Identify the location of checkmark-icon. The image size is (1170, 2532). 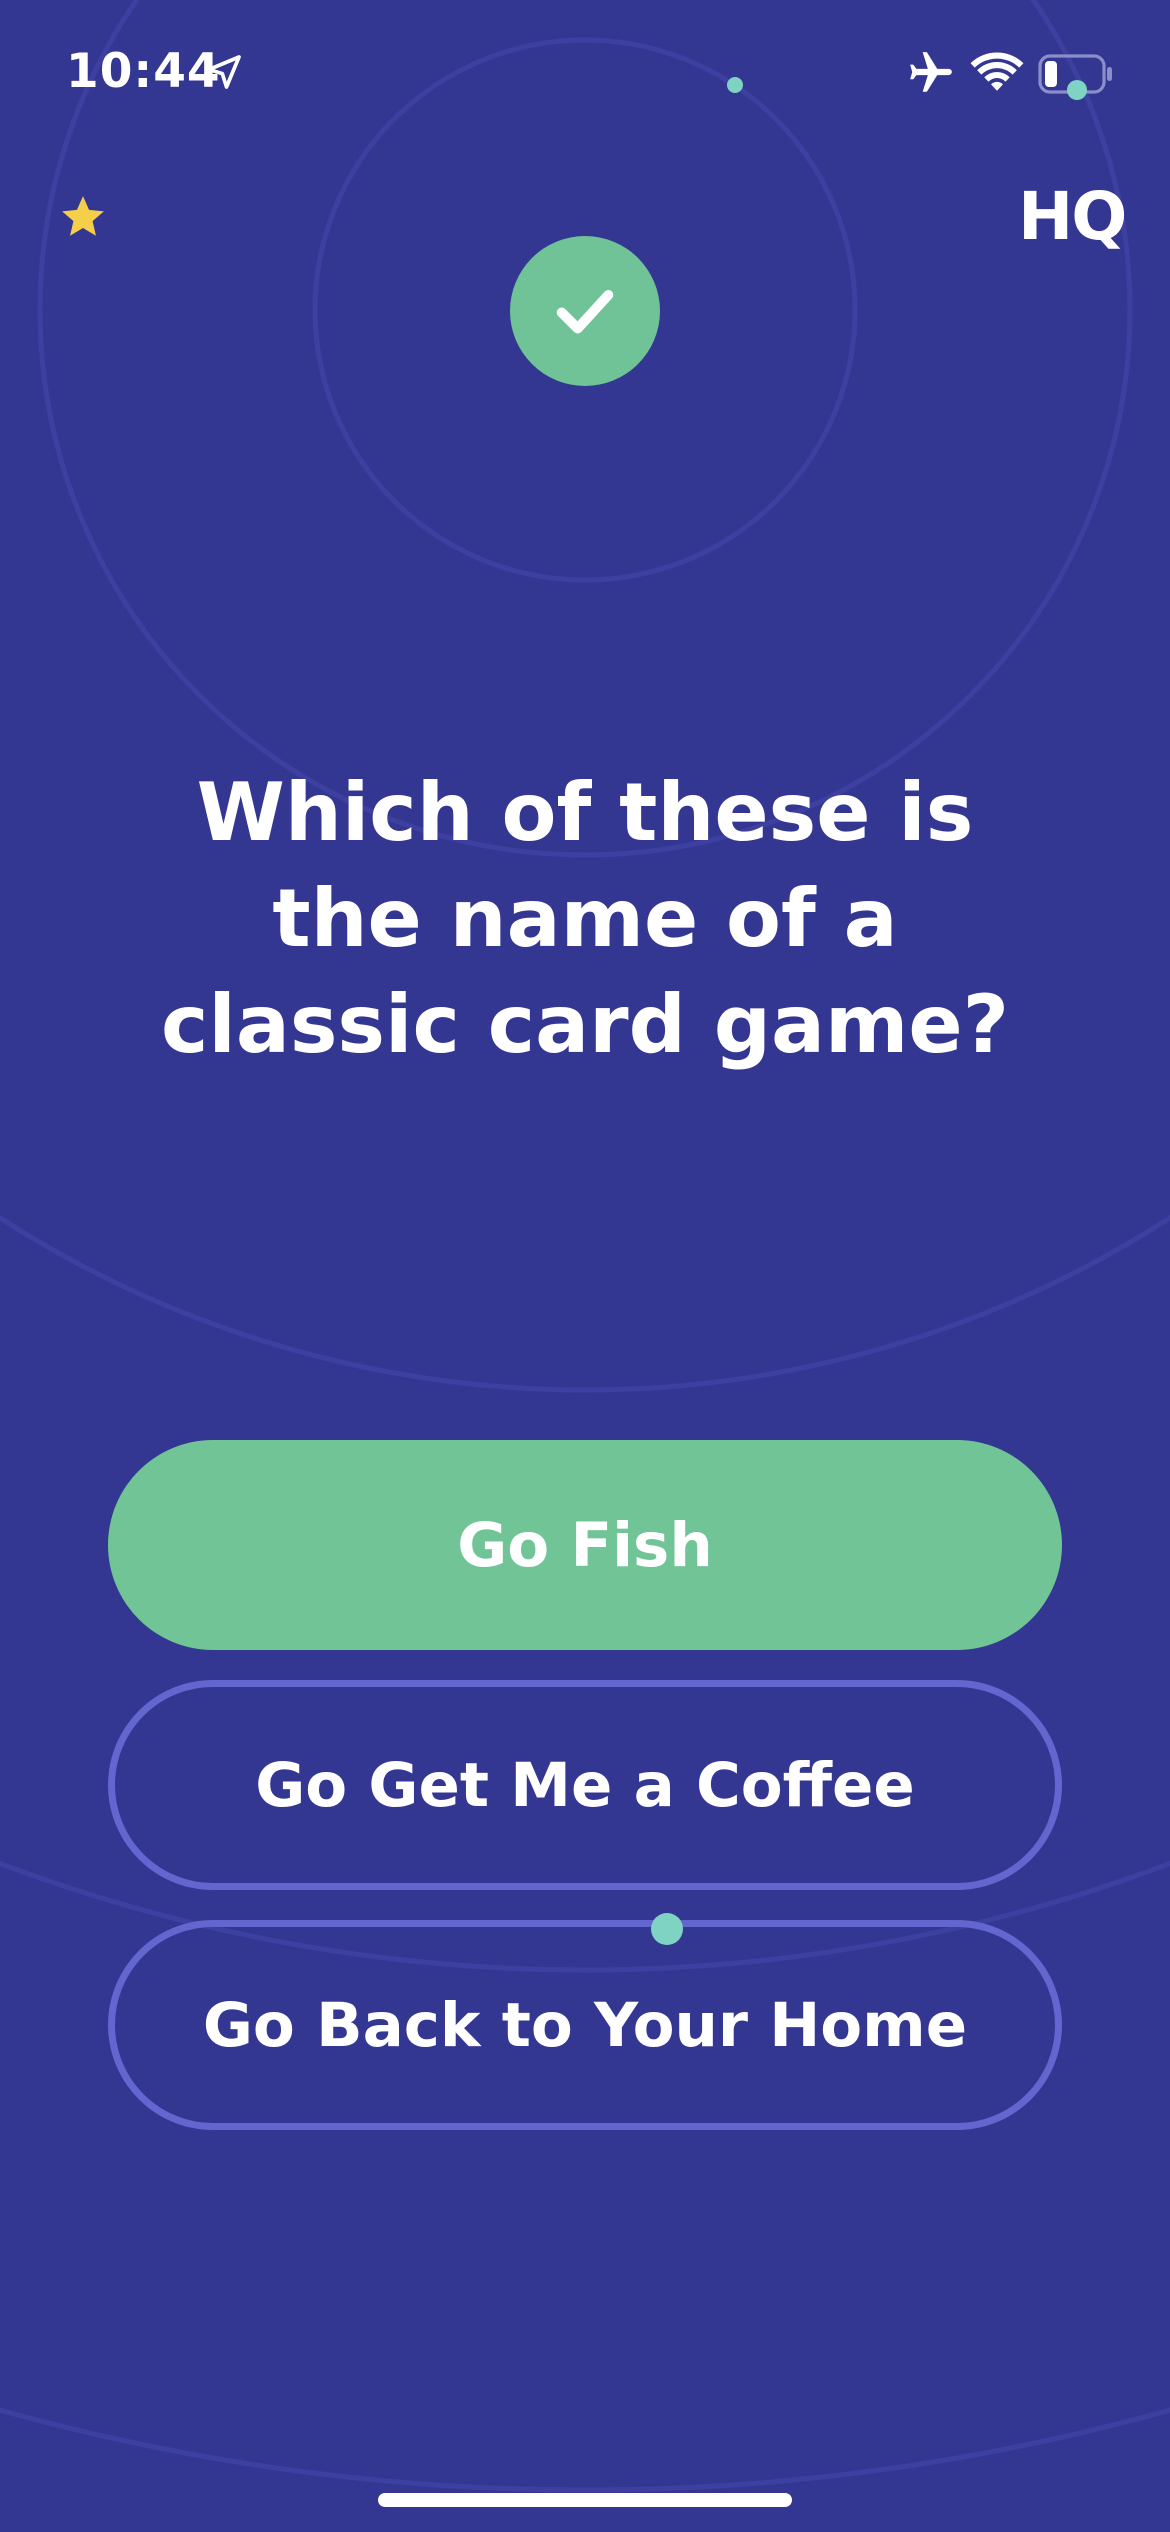
(585, 312).